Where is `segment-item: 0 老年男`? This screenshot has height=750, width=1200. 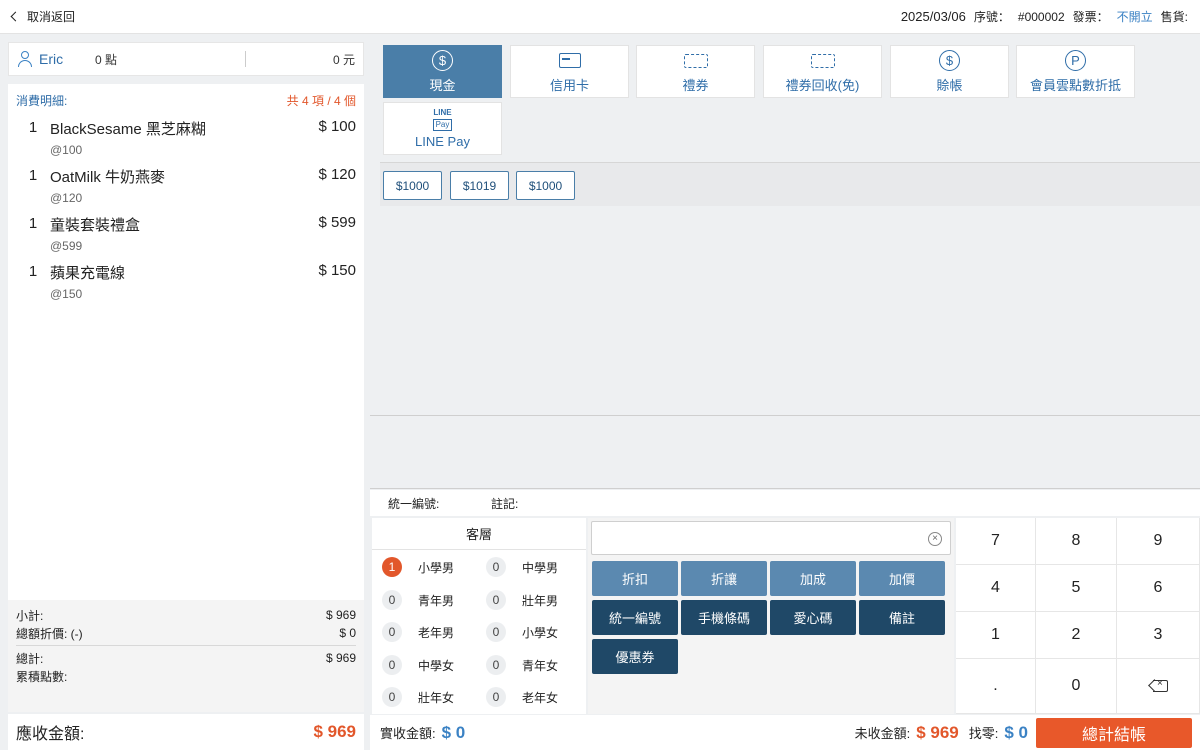 segment-item: 0 老年男 is located at coordinates (418, 632).